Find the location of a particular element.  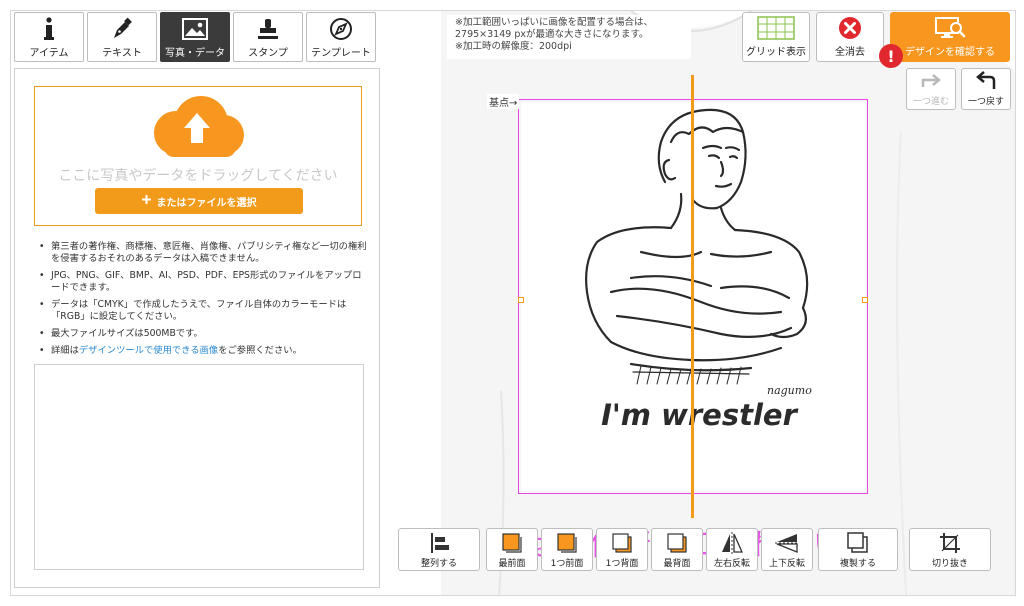

alert-badge: ! is located at coordinates (891, 56).